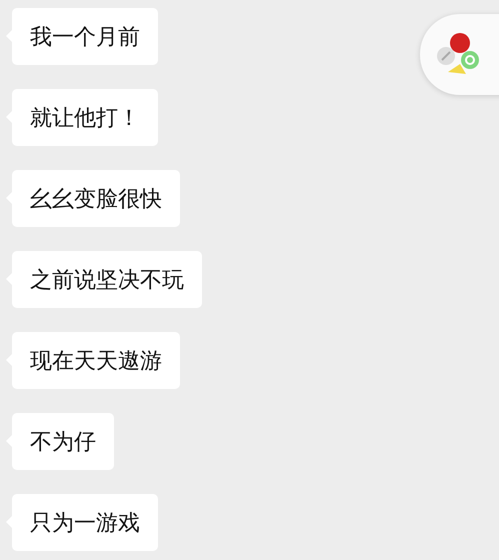 This screenshot has height=560, width=499. I want to click on message-bubble: 幺幺变脸很快, so click(96, 198).